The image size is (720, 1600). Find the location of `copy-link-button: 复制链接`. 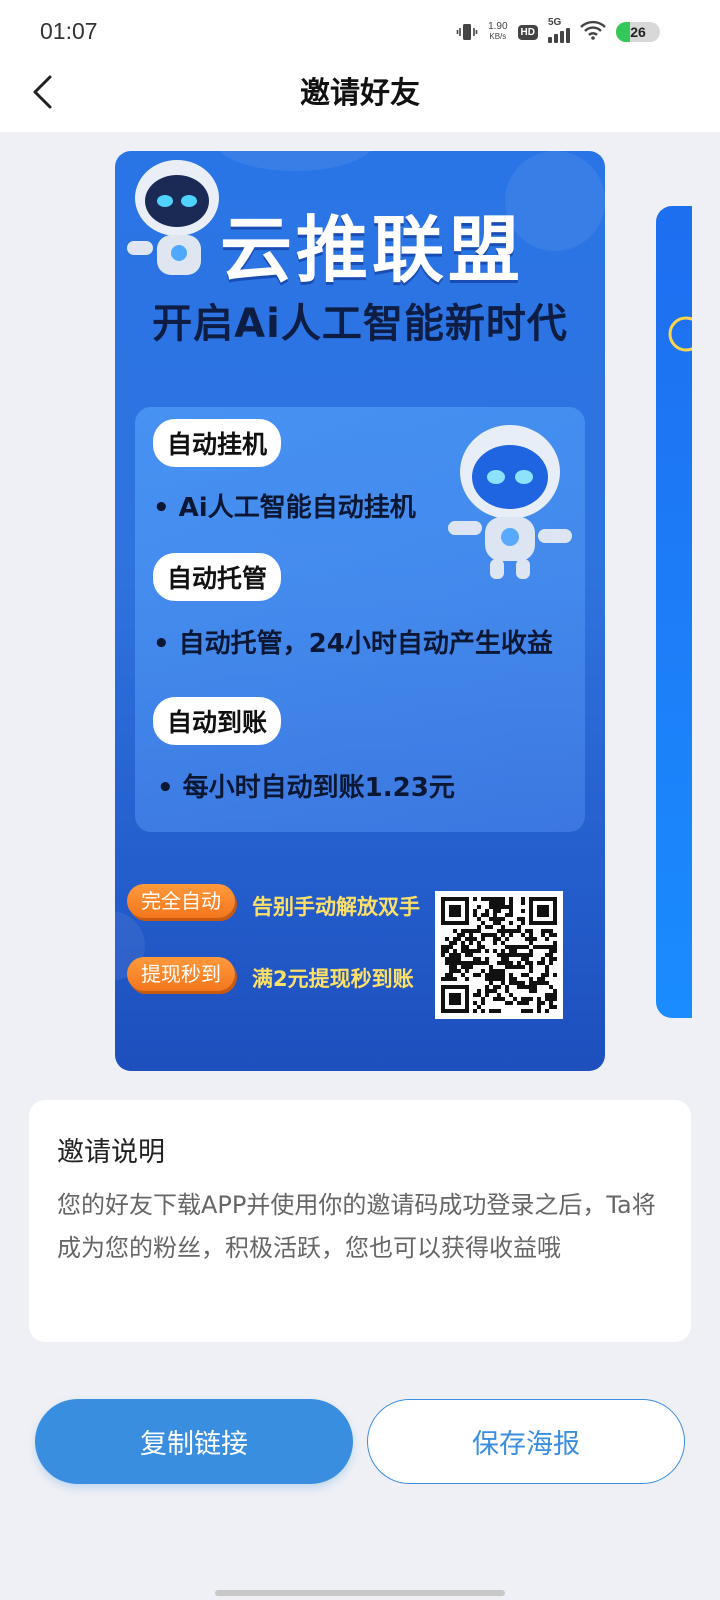

copy-link-button: 复制链接 is located at coordinates (194, 1441).